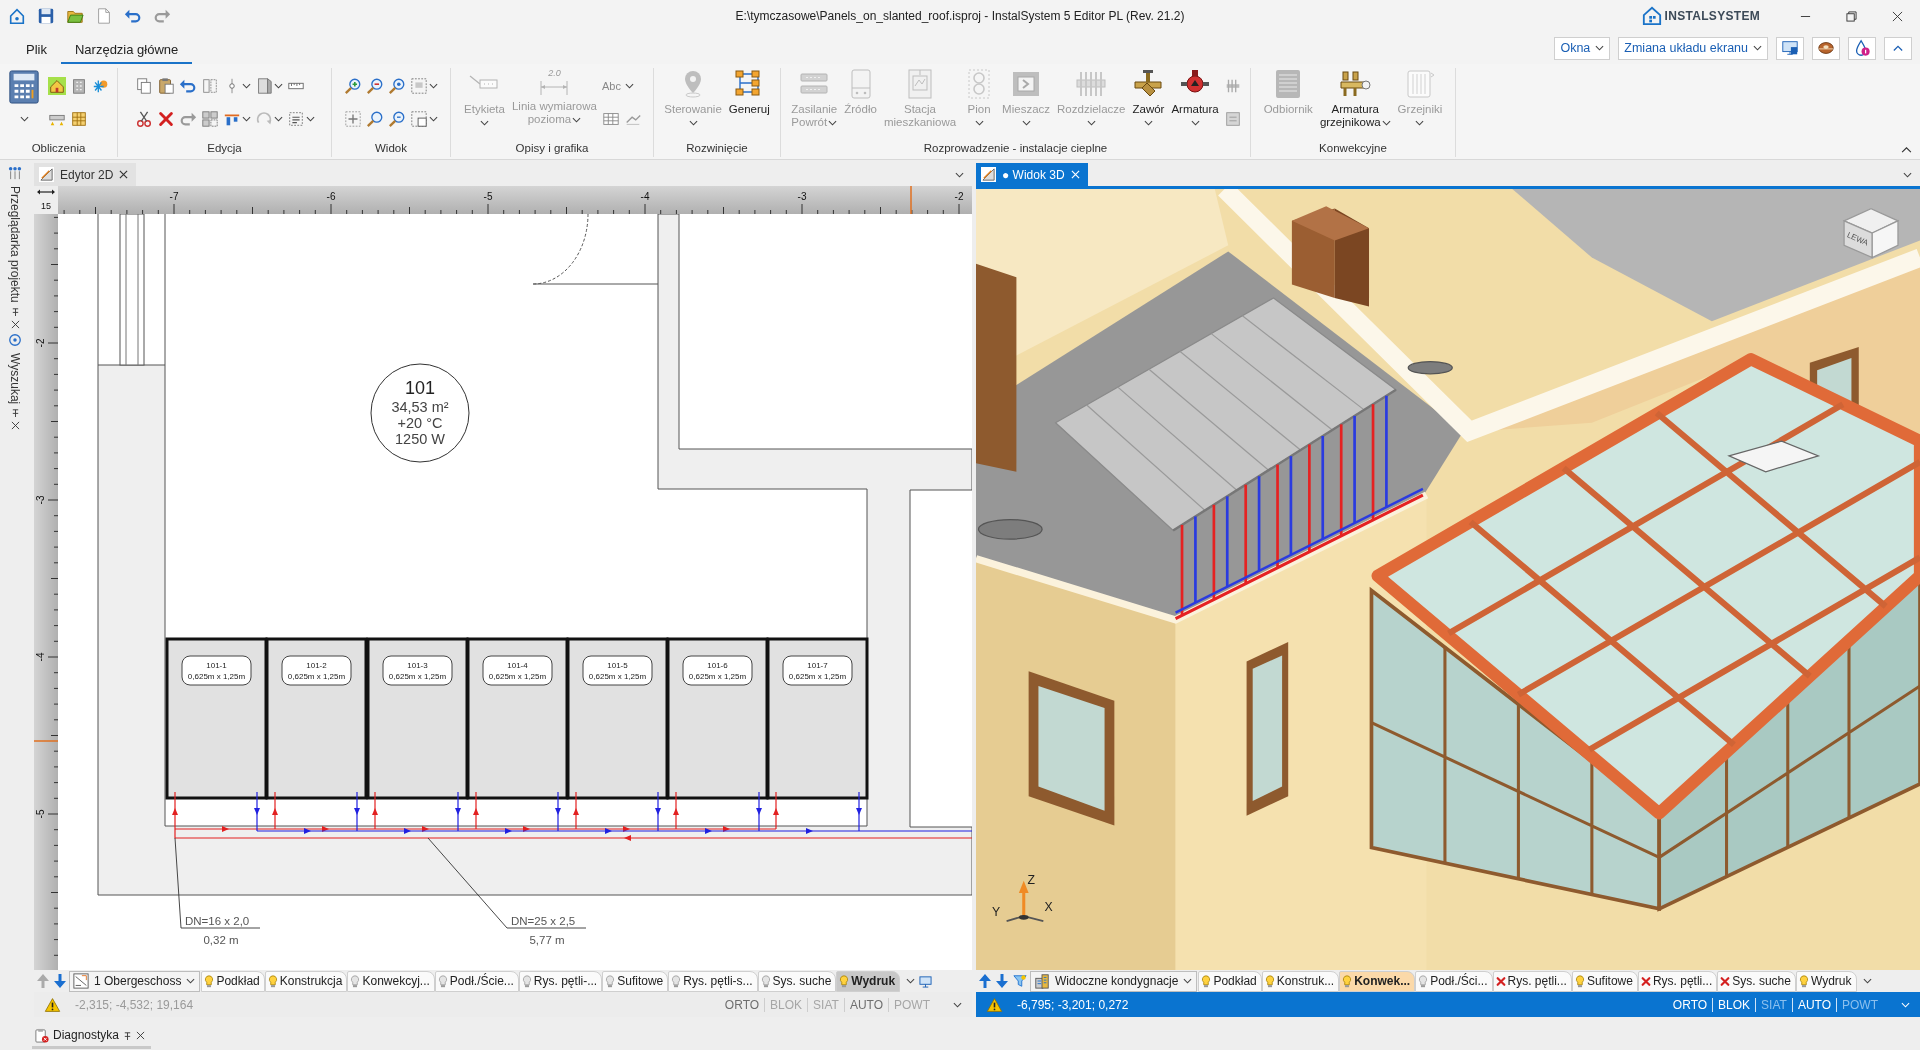 The width and height of the screenshot is (1920, 1050). I want to click on building-icon, so click(79, 86).